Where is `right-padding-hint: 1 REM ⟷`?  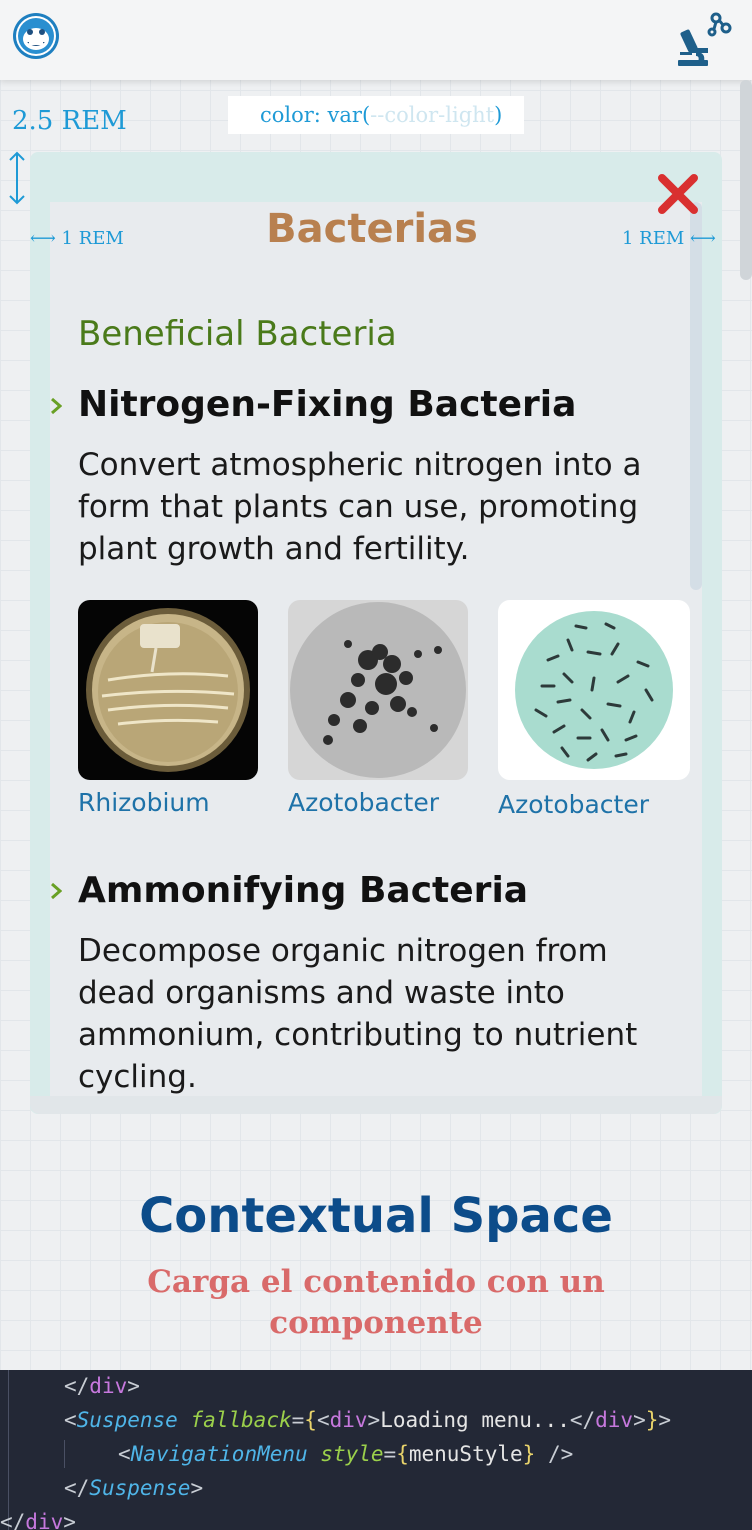
right-padding-hint: 1 REM ⟷ is located at coordinates (669, 238).